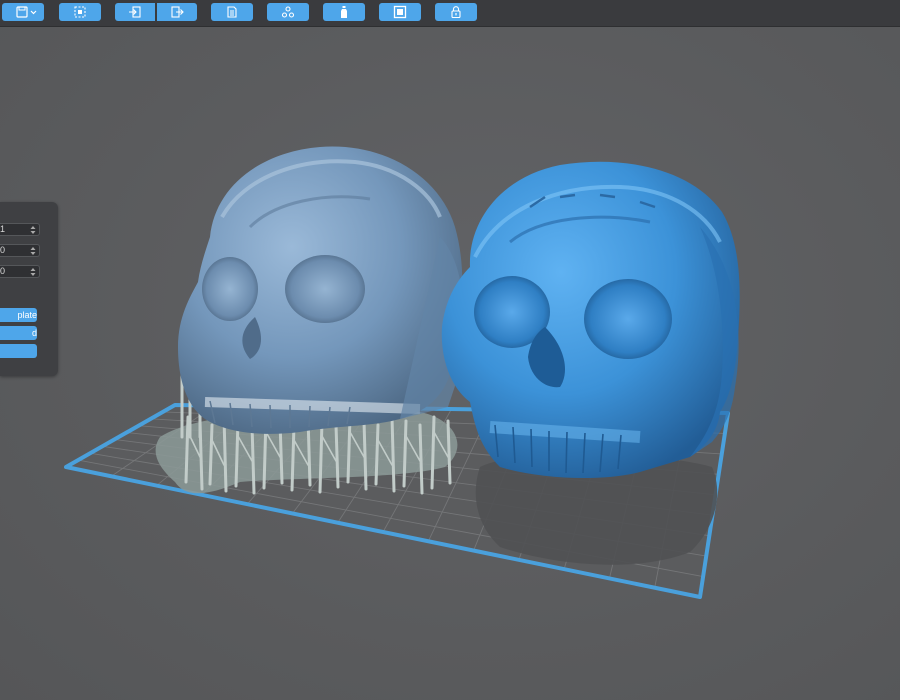 The width and height of the screenshot is (900, 700). I want to click on lock-icon, so click(456, 12).